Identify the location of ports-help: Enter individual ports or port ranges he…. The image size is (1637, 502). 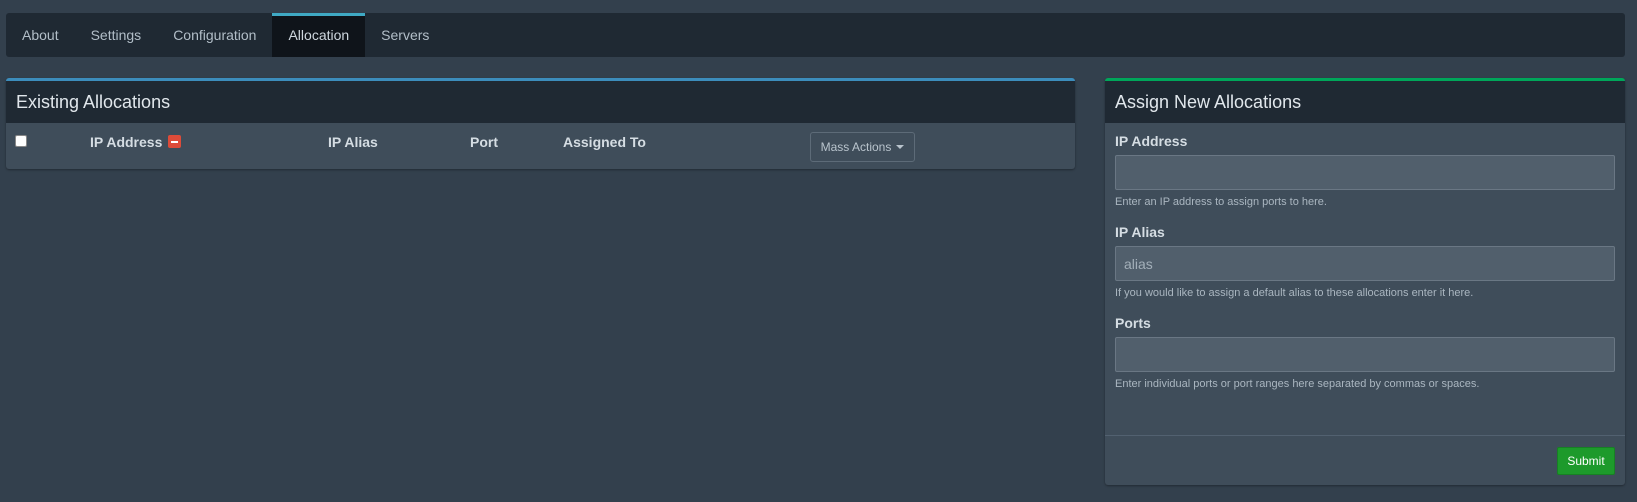
(1297, 384).